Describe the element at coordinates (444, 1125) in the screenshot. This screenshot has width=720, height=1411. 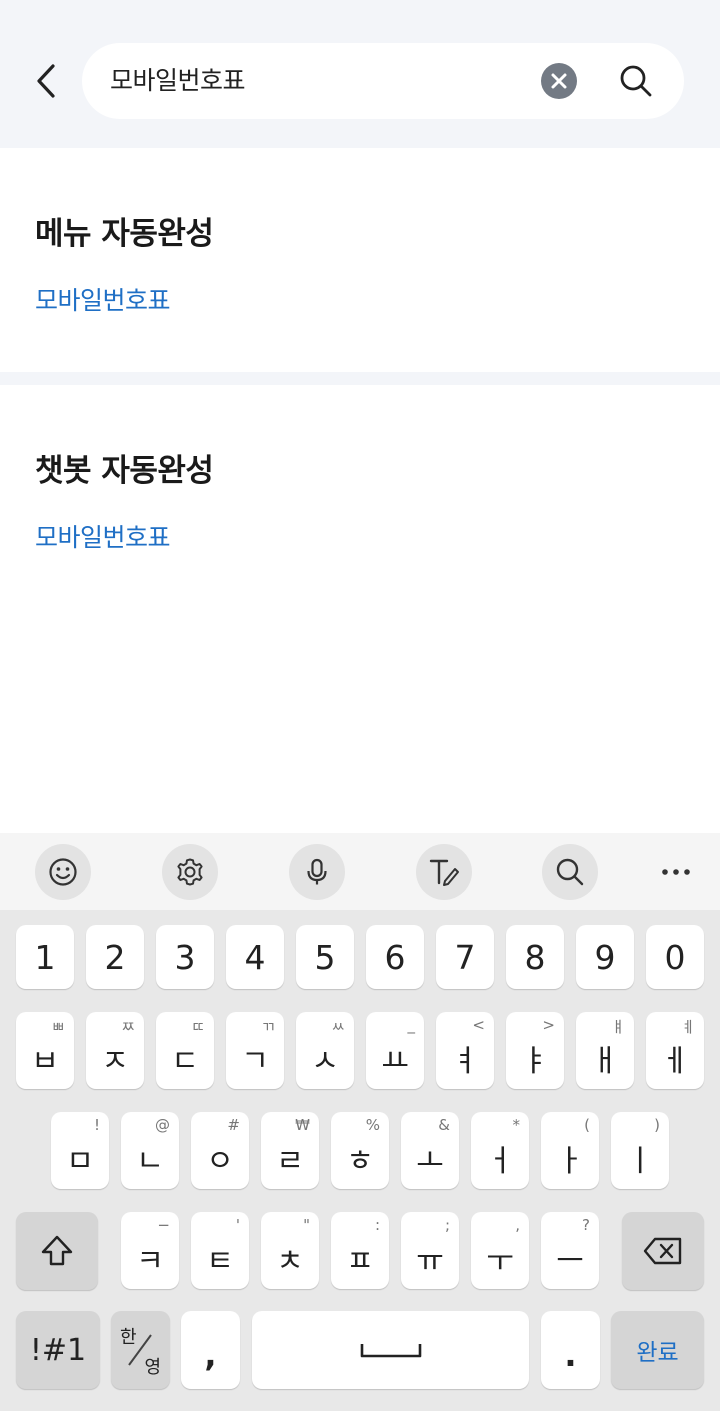
I see `key-secondary-label: &` at that location.